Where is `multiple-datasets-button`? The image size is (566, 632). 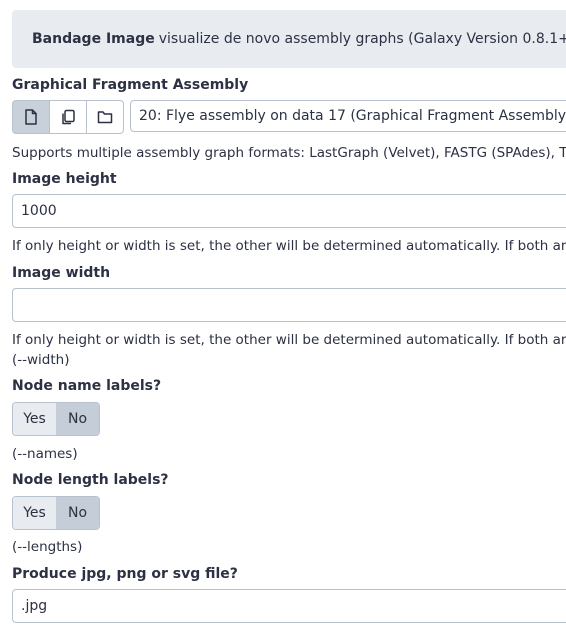
multiple-datasets-button is located at coordinates (68, 117).